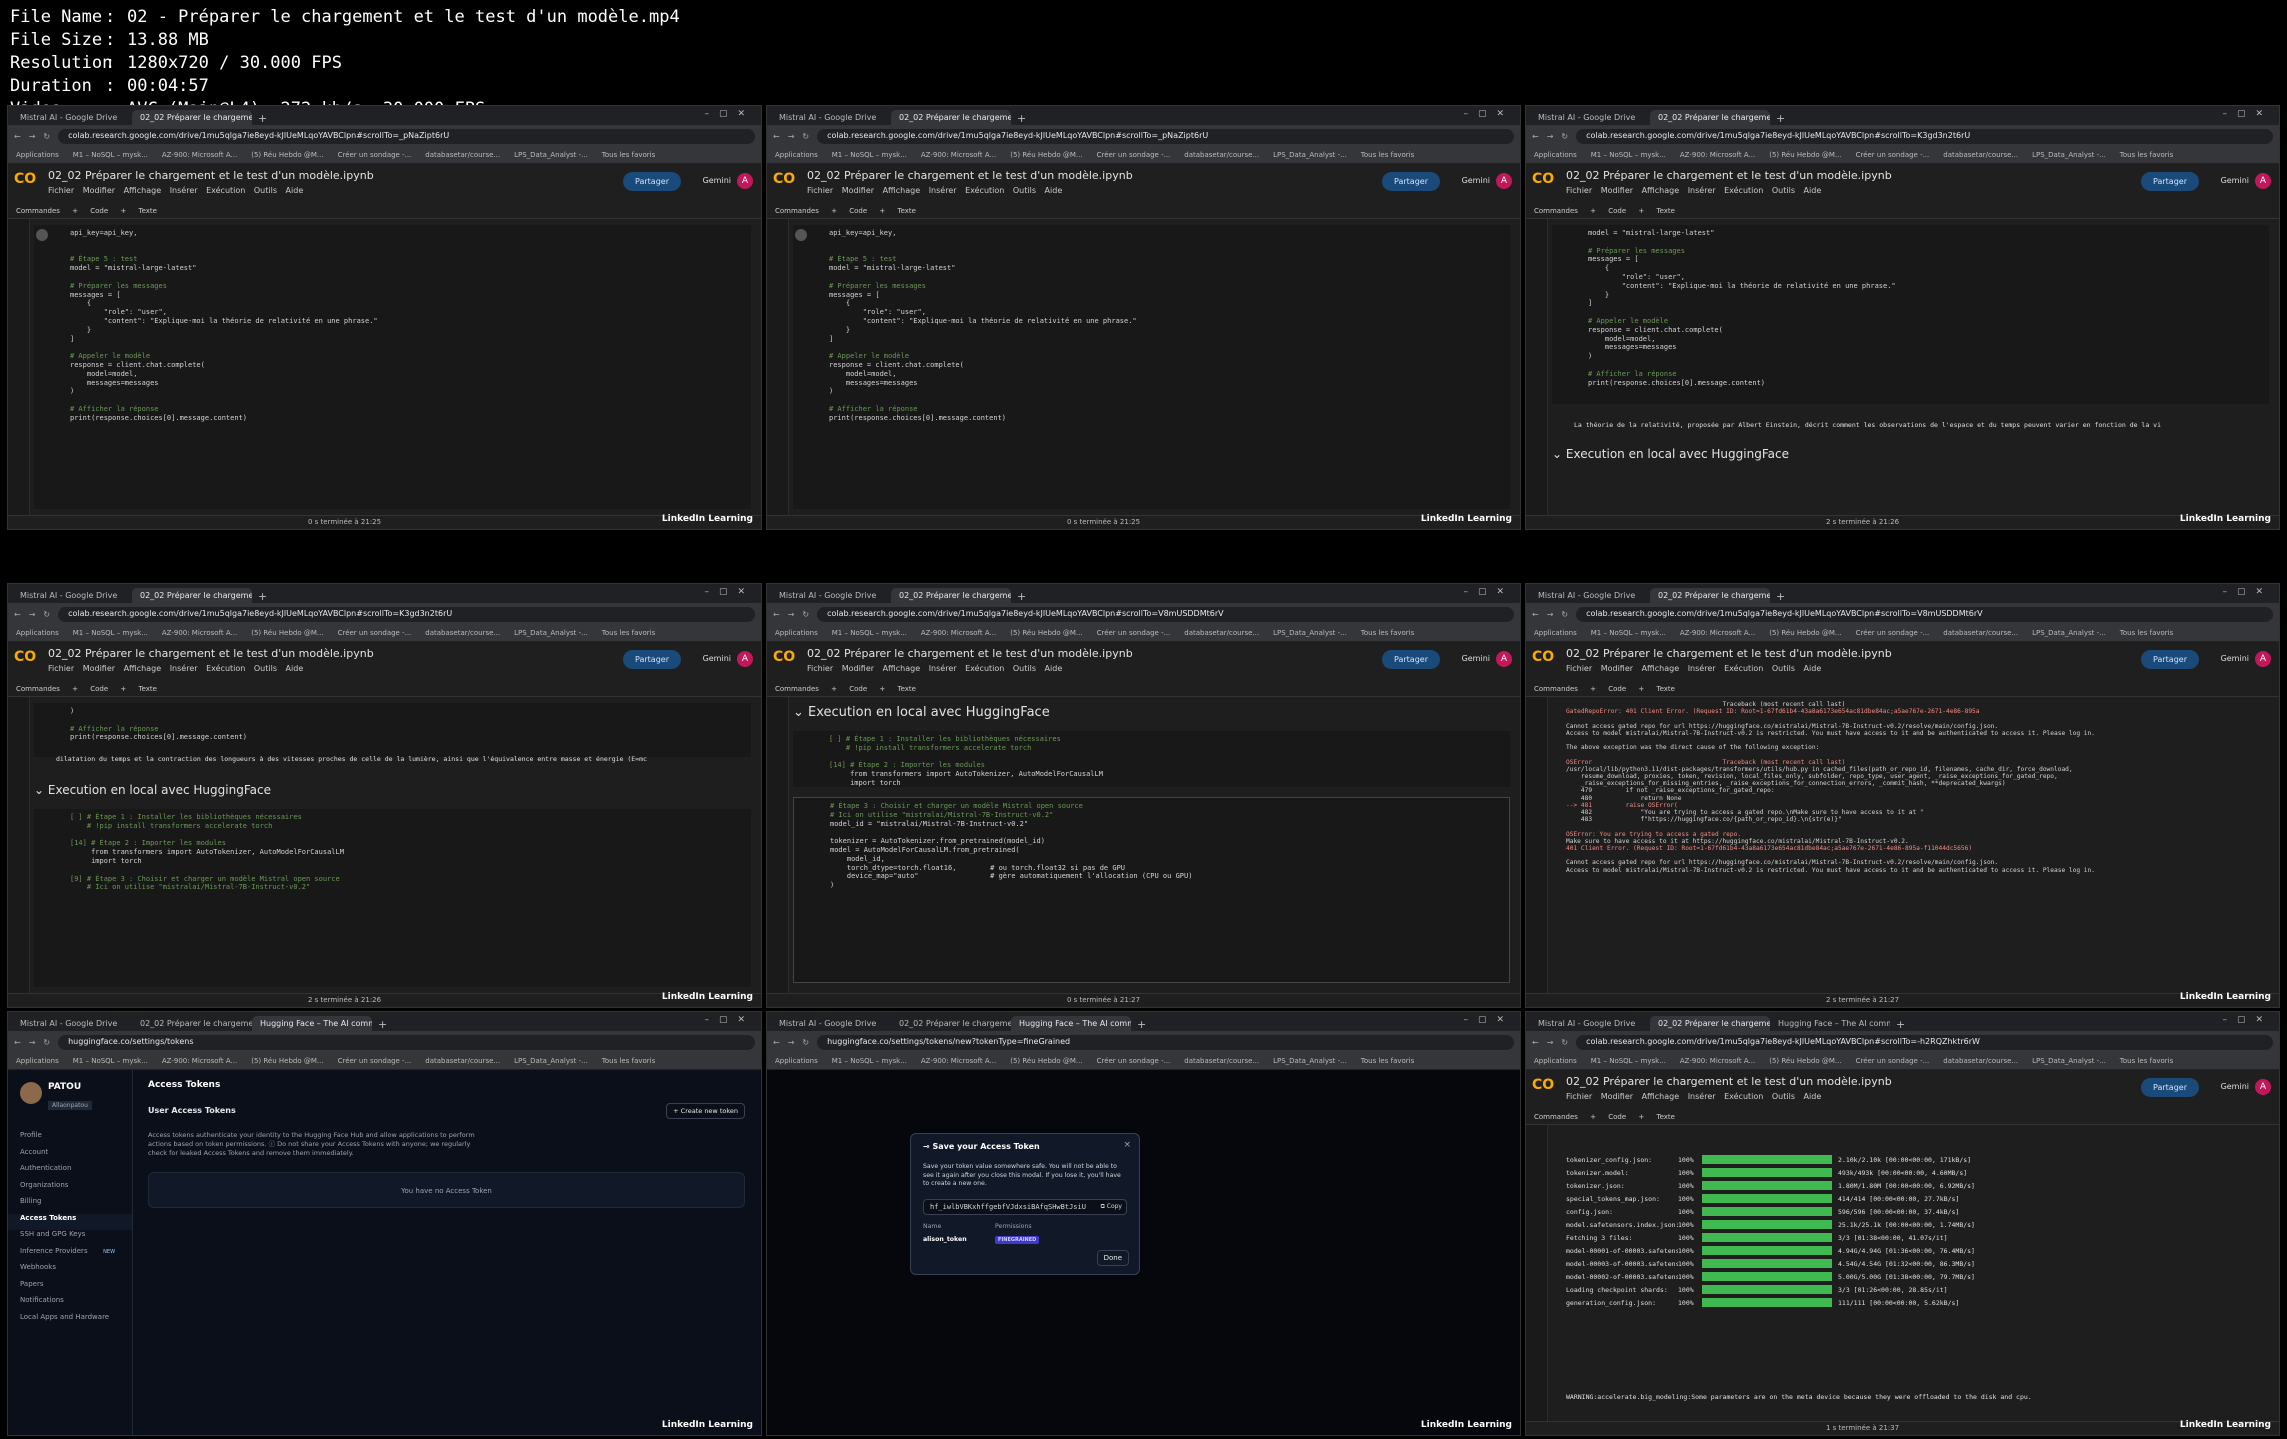 The image size is (2287, 1439). I want to click on run-cell-button, so click(42, 235).